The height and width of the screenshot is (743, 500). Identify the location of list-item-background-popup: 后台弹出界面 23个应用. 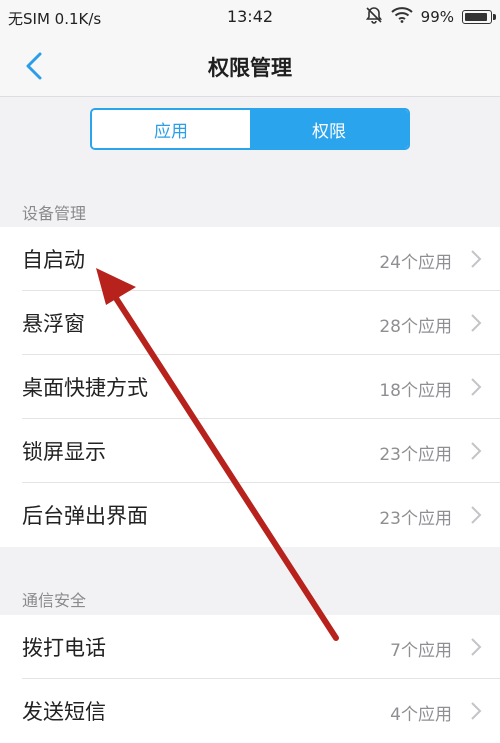
(250, 515).